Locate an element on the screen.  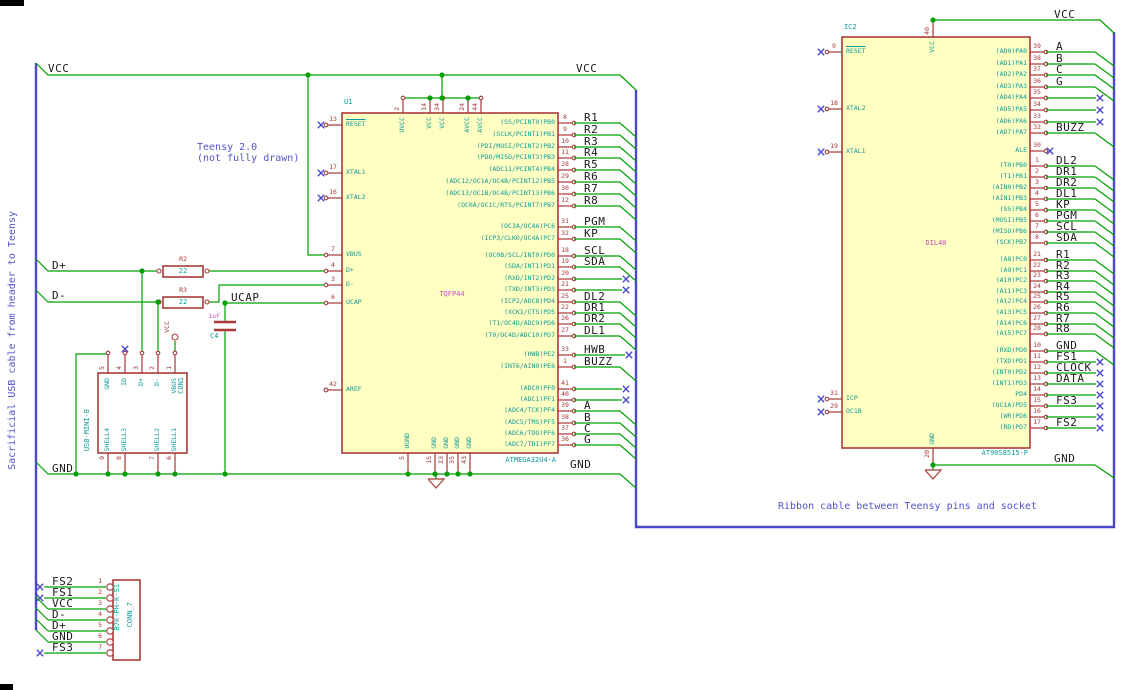
pin-name: (A12)PC4 is located at coordinates (1011, 301).